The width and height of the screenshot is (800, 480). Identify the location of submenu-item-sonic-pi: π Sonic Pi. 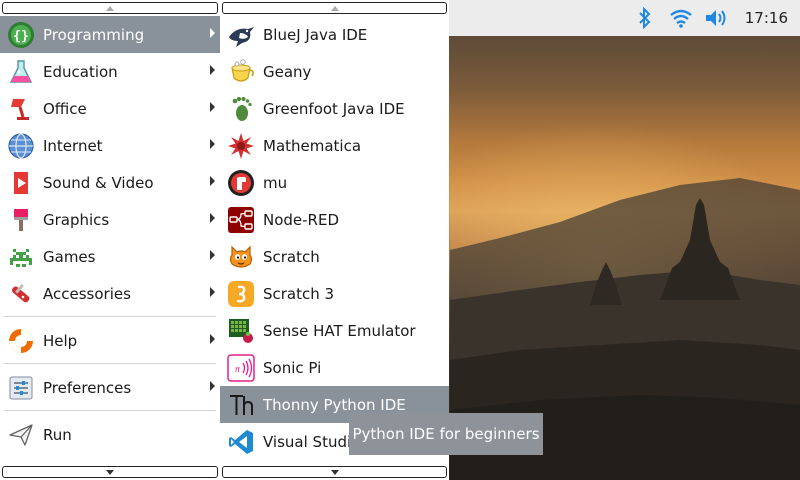
(334, 367).